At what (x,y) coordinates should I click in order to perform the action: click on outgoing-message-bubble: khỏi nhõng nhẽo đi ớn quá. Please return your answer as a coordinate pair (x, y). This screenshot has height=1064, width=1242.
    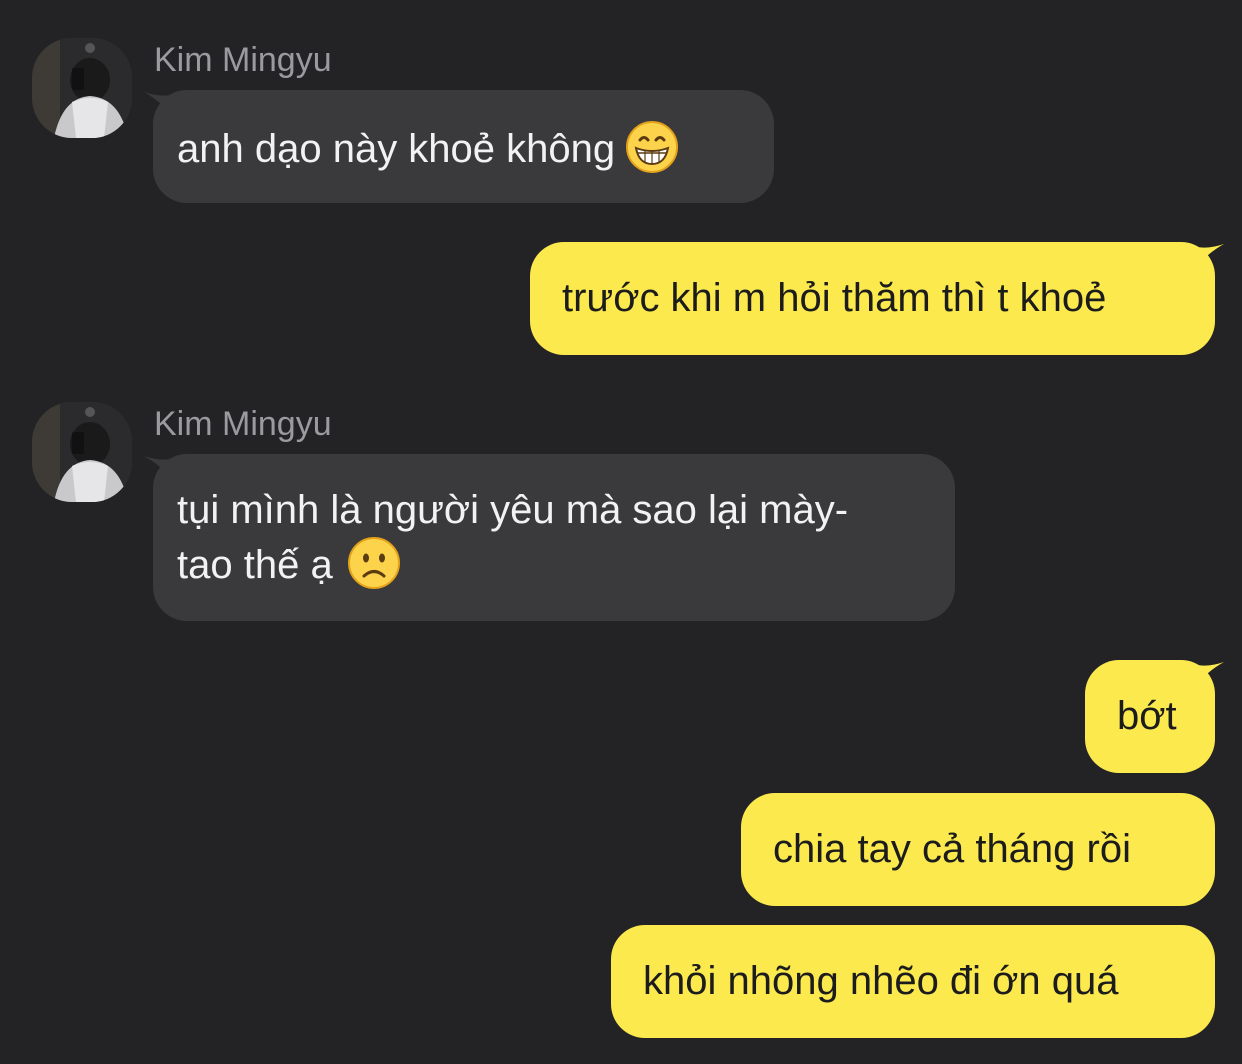
    Looking at the image, I should click on (913, 981).